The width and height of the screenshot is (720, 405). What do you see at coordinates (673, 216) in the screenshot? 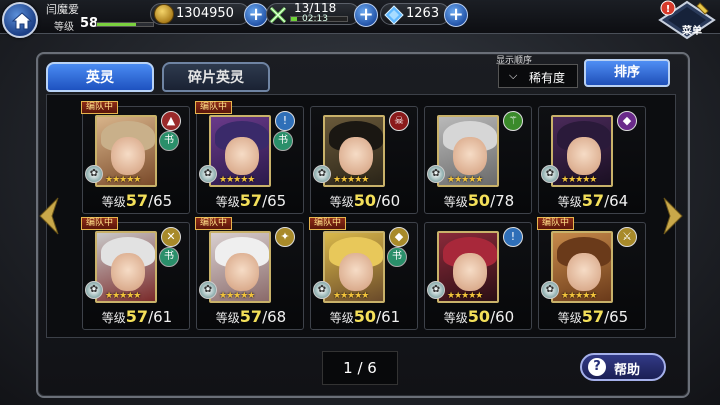
I see `next-page-arrow-icon` at bounding box center [673, 216].